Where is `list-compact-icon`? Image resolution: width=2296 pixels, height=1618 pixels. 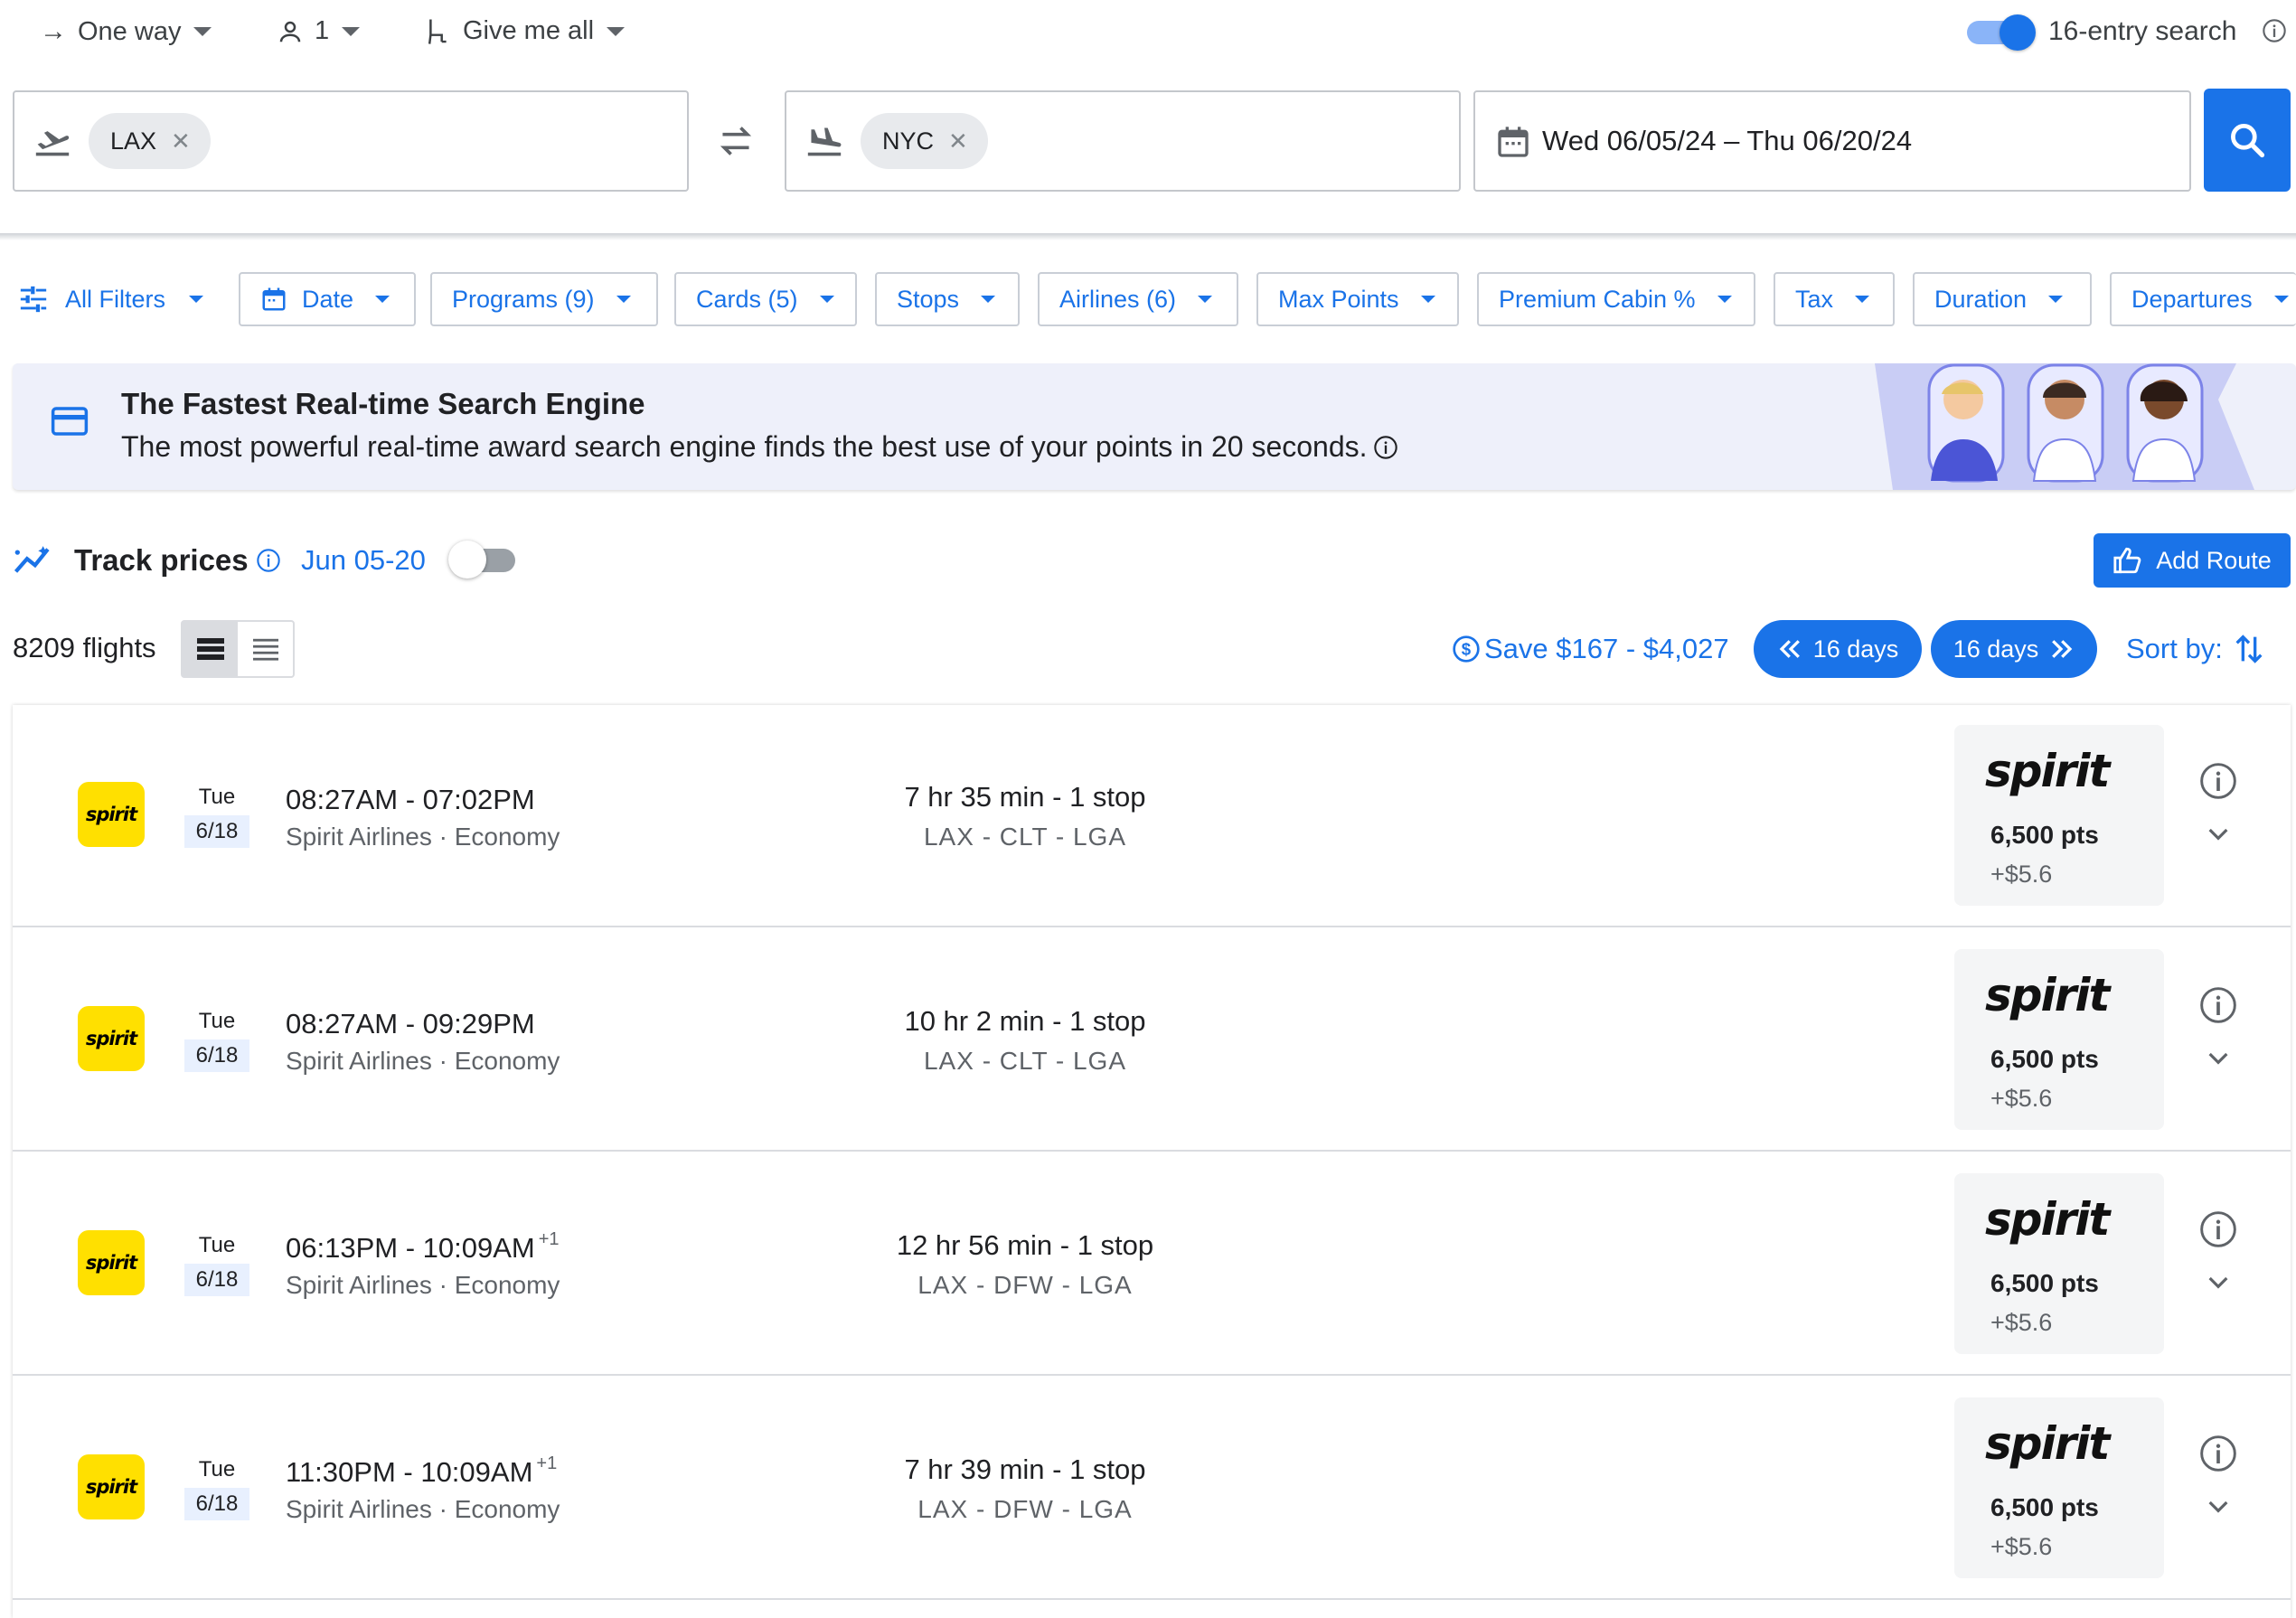
list-compact-icon is located at coordinates (265, 649).